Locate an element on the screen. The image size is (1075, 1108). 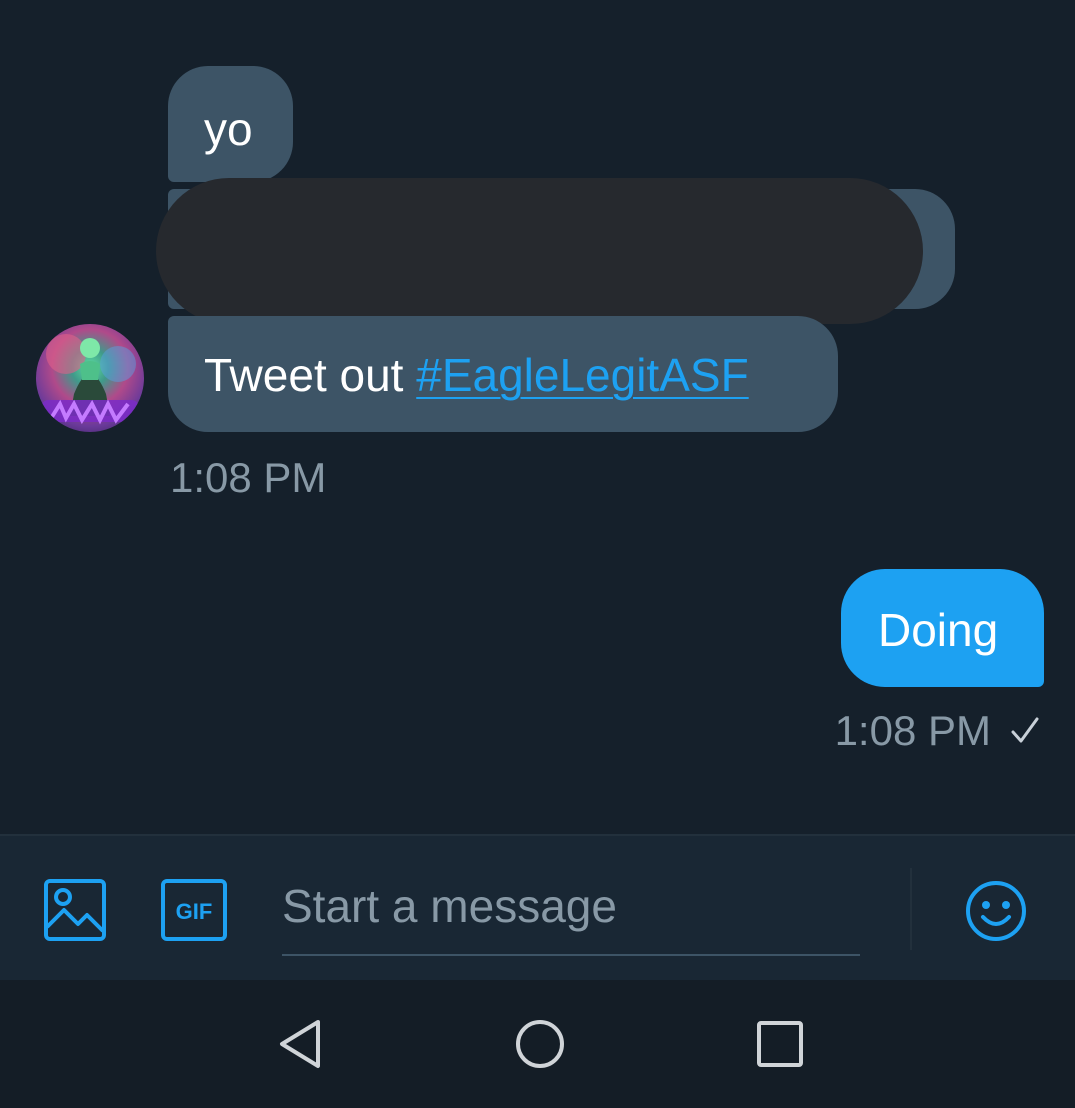
sender-avatar is located at coordinates (90, 378).